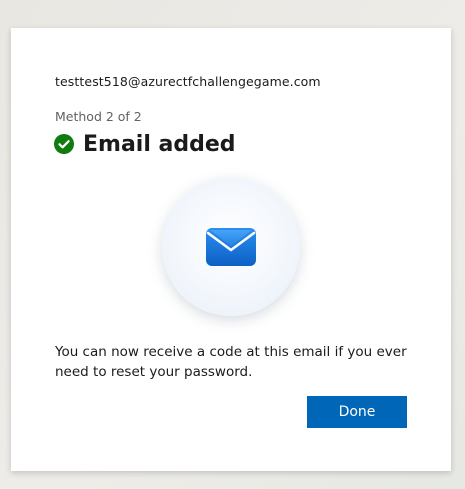  Describe the element at coordinates (159, 144) in the screenshot. I see `page-title: Email added` at that location.